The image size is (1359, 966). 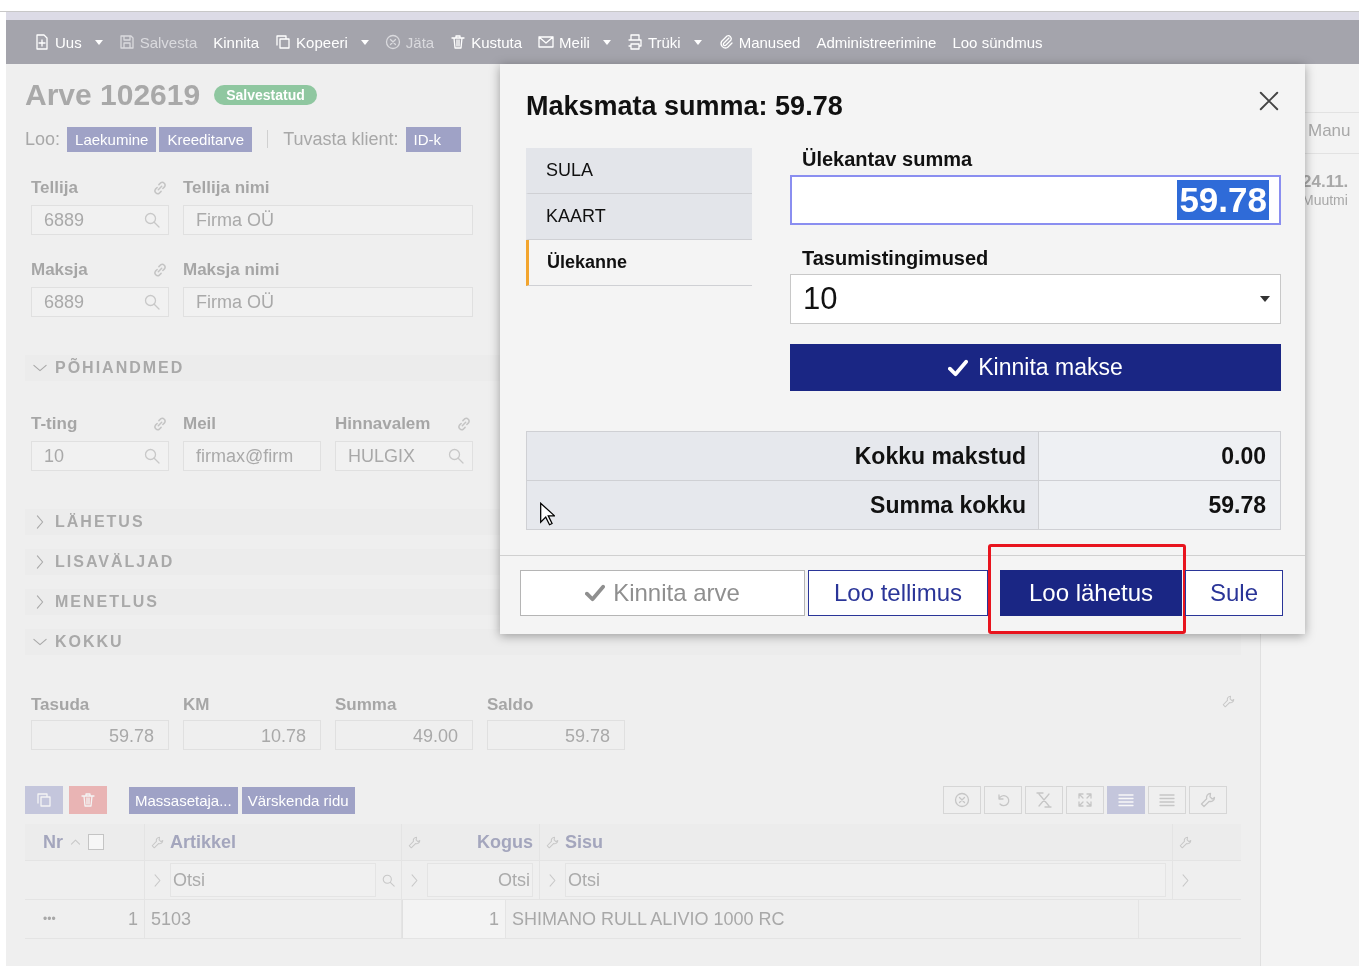 What do you see at coordinates (61, 705) in the screenshot?
I see `total-label: Tasuda` at bounding box center [61, 705].